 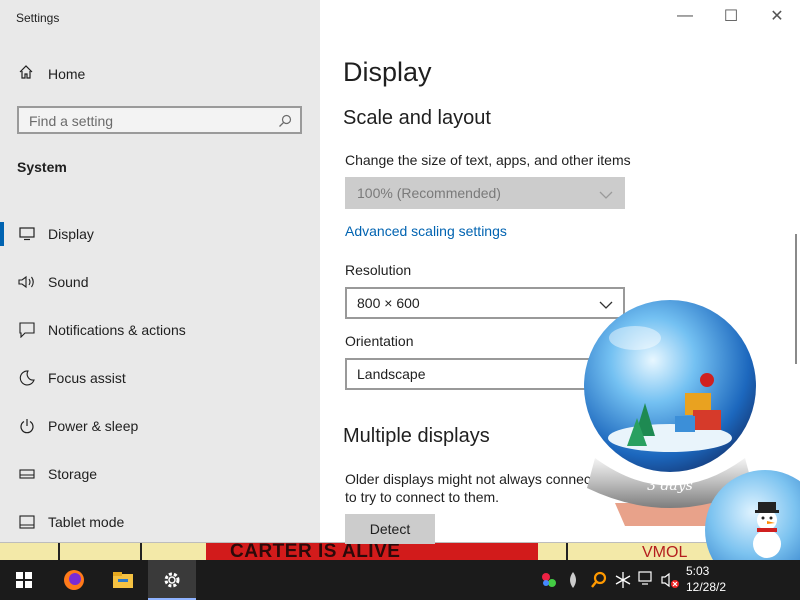 I want to click on scale-value: 100% (Recommended), so click(x=429, y=193).